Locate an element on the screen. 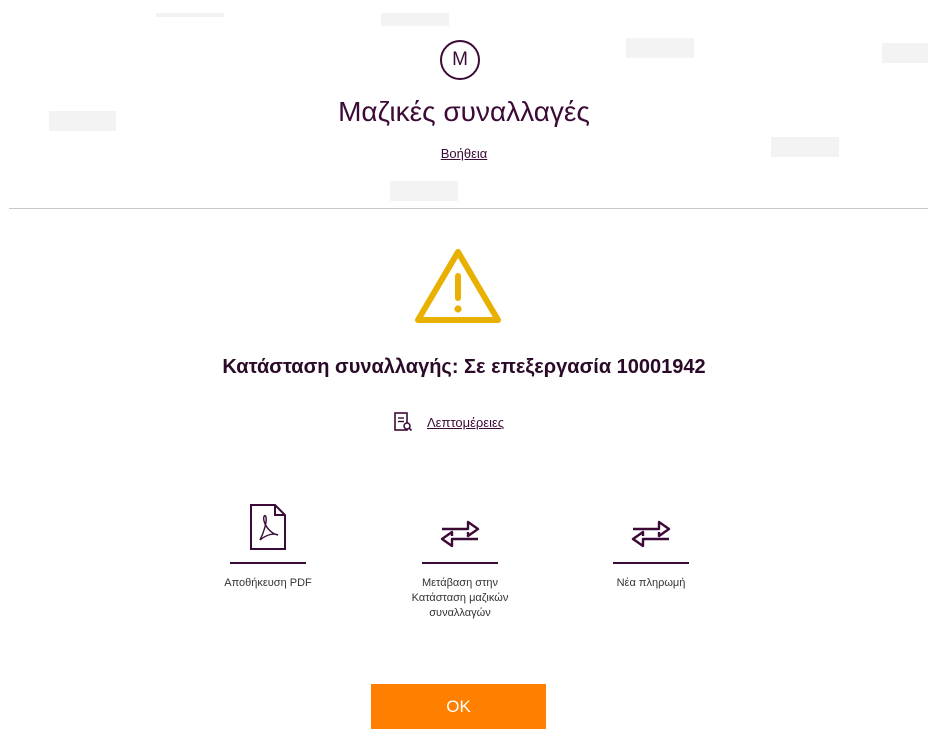 This screenshot has width=928, height=729. avatar: M is located at coordinates (460, 60).